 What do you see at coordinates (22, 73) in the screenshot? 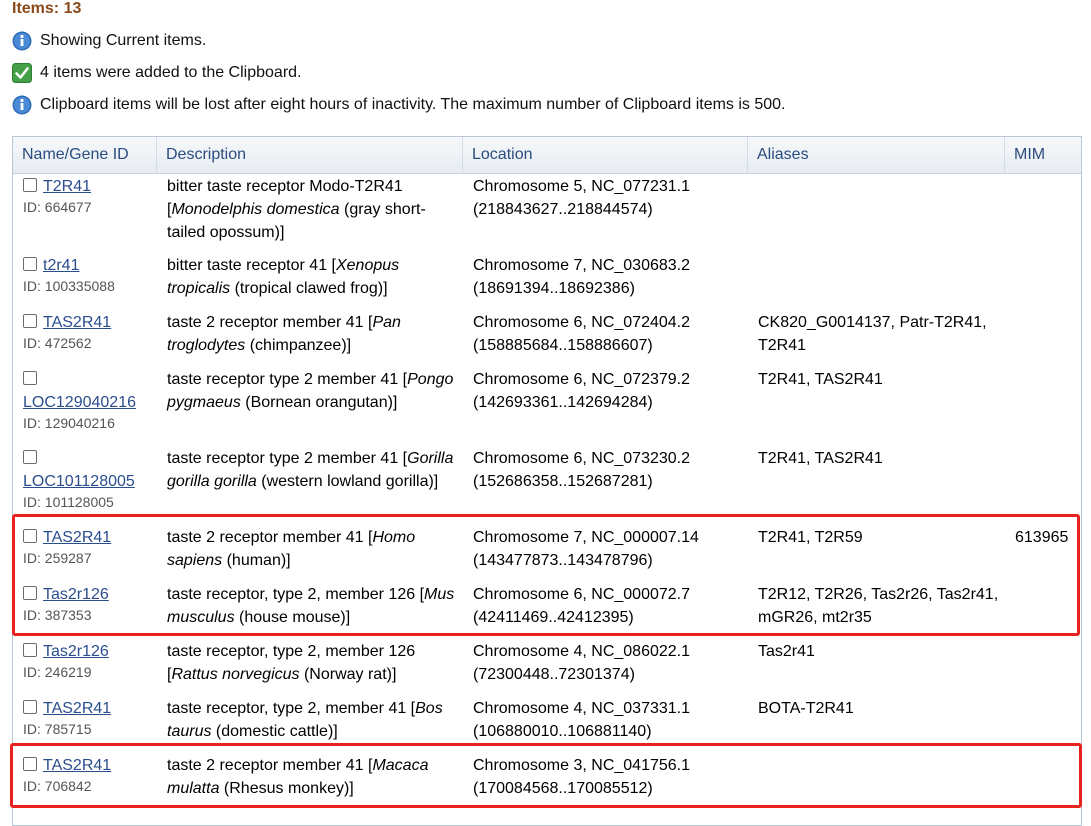
I see `checkmark-icon` at bounding box center [22, 73].